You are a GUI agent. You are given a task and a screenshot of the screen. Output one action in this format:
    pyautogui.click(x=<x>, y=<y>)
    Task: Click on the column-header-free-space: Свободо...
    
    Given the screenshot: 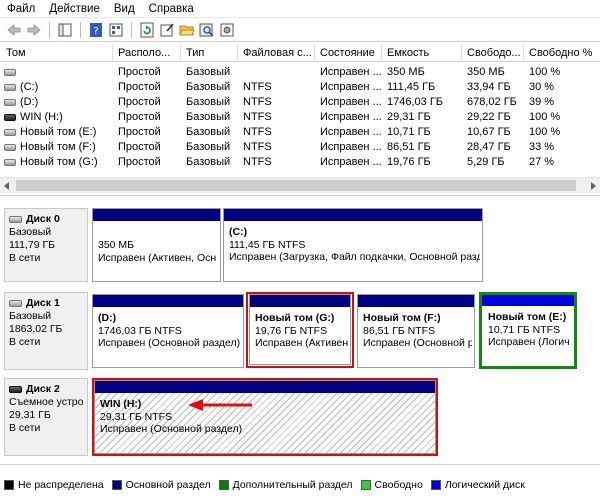 What is the action you would take?
    pyautogui.click(x=493, y=53)
    